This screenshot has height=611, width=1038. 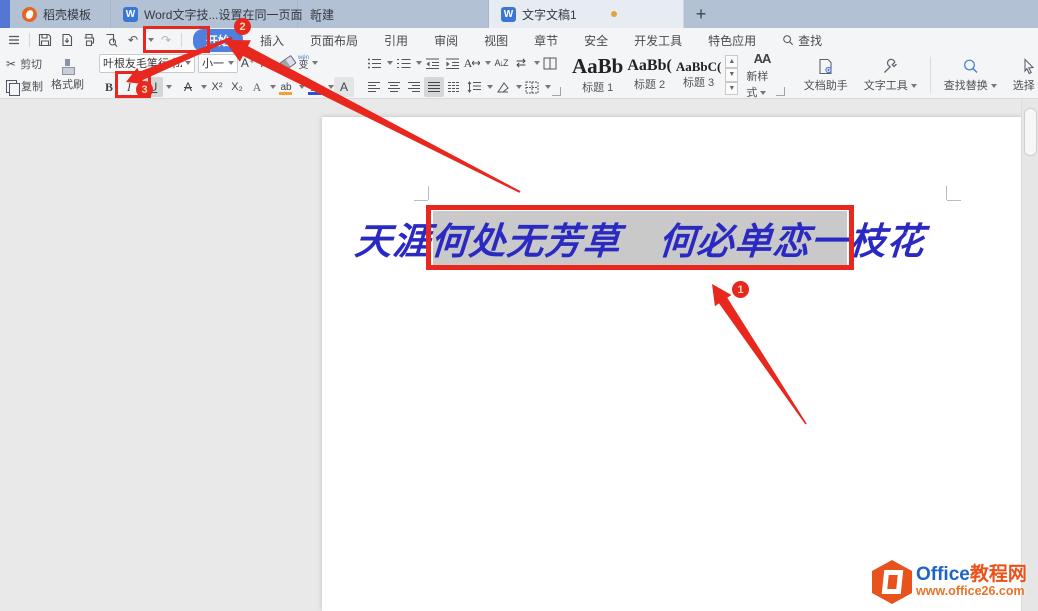 What do you see at coordinates (29, 14) in the screenshot?
I see `docer-icon` at bounding box center [29, 14].